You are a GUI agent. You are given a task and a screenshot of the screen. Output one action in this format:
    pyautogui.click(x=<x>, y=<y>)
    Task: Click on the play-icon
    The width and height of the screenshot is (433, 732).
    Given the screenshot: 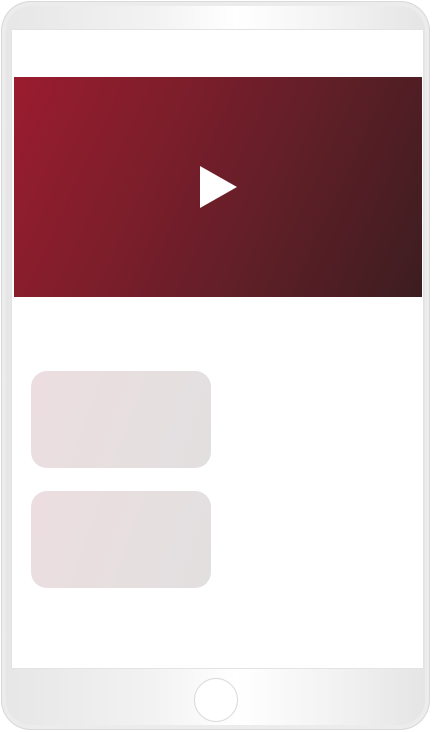 What is the action you would take?
    pyautogui.click(x=218, y=187)
    